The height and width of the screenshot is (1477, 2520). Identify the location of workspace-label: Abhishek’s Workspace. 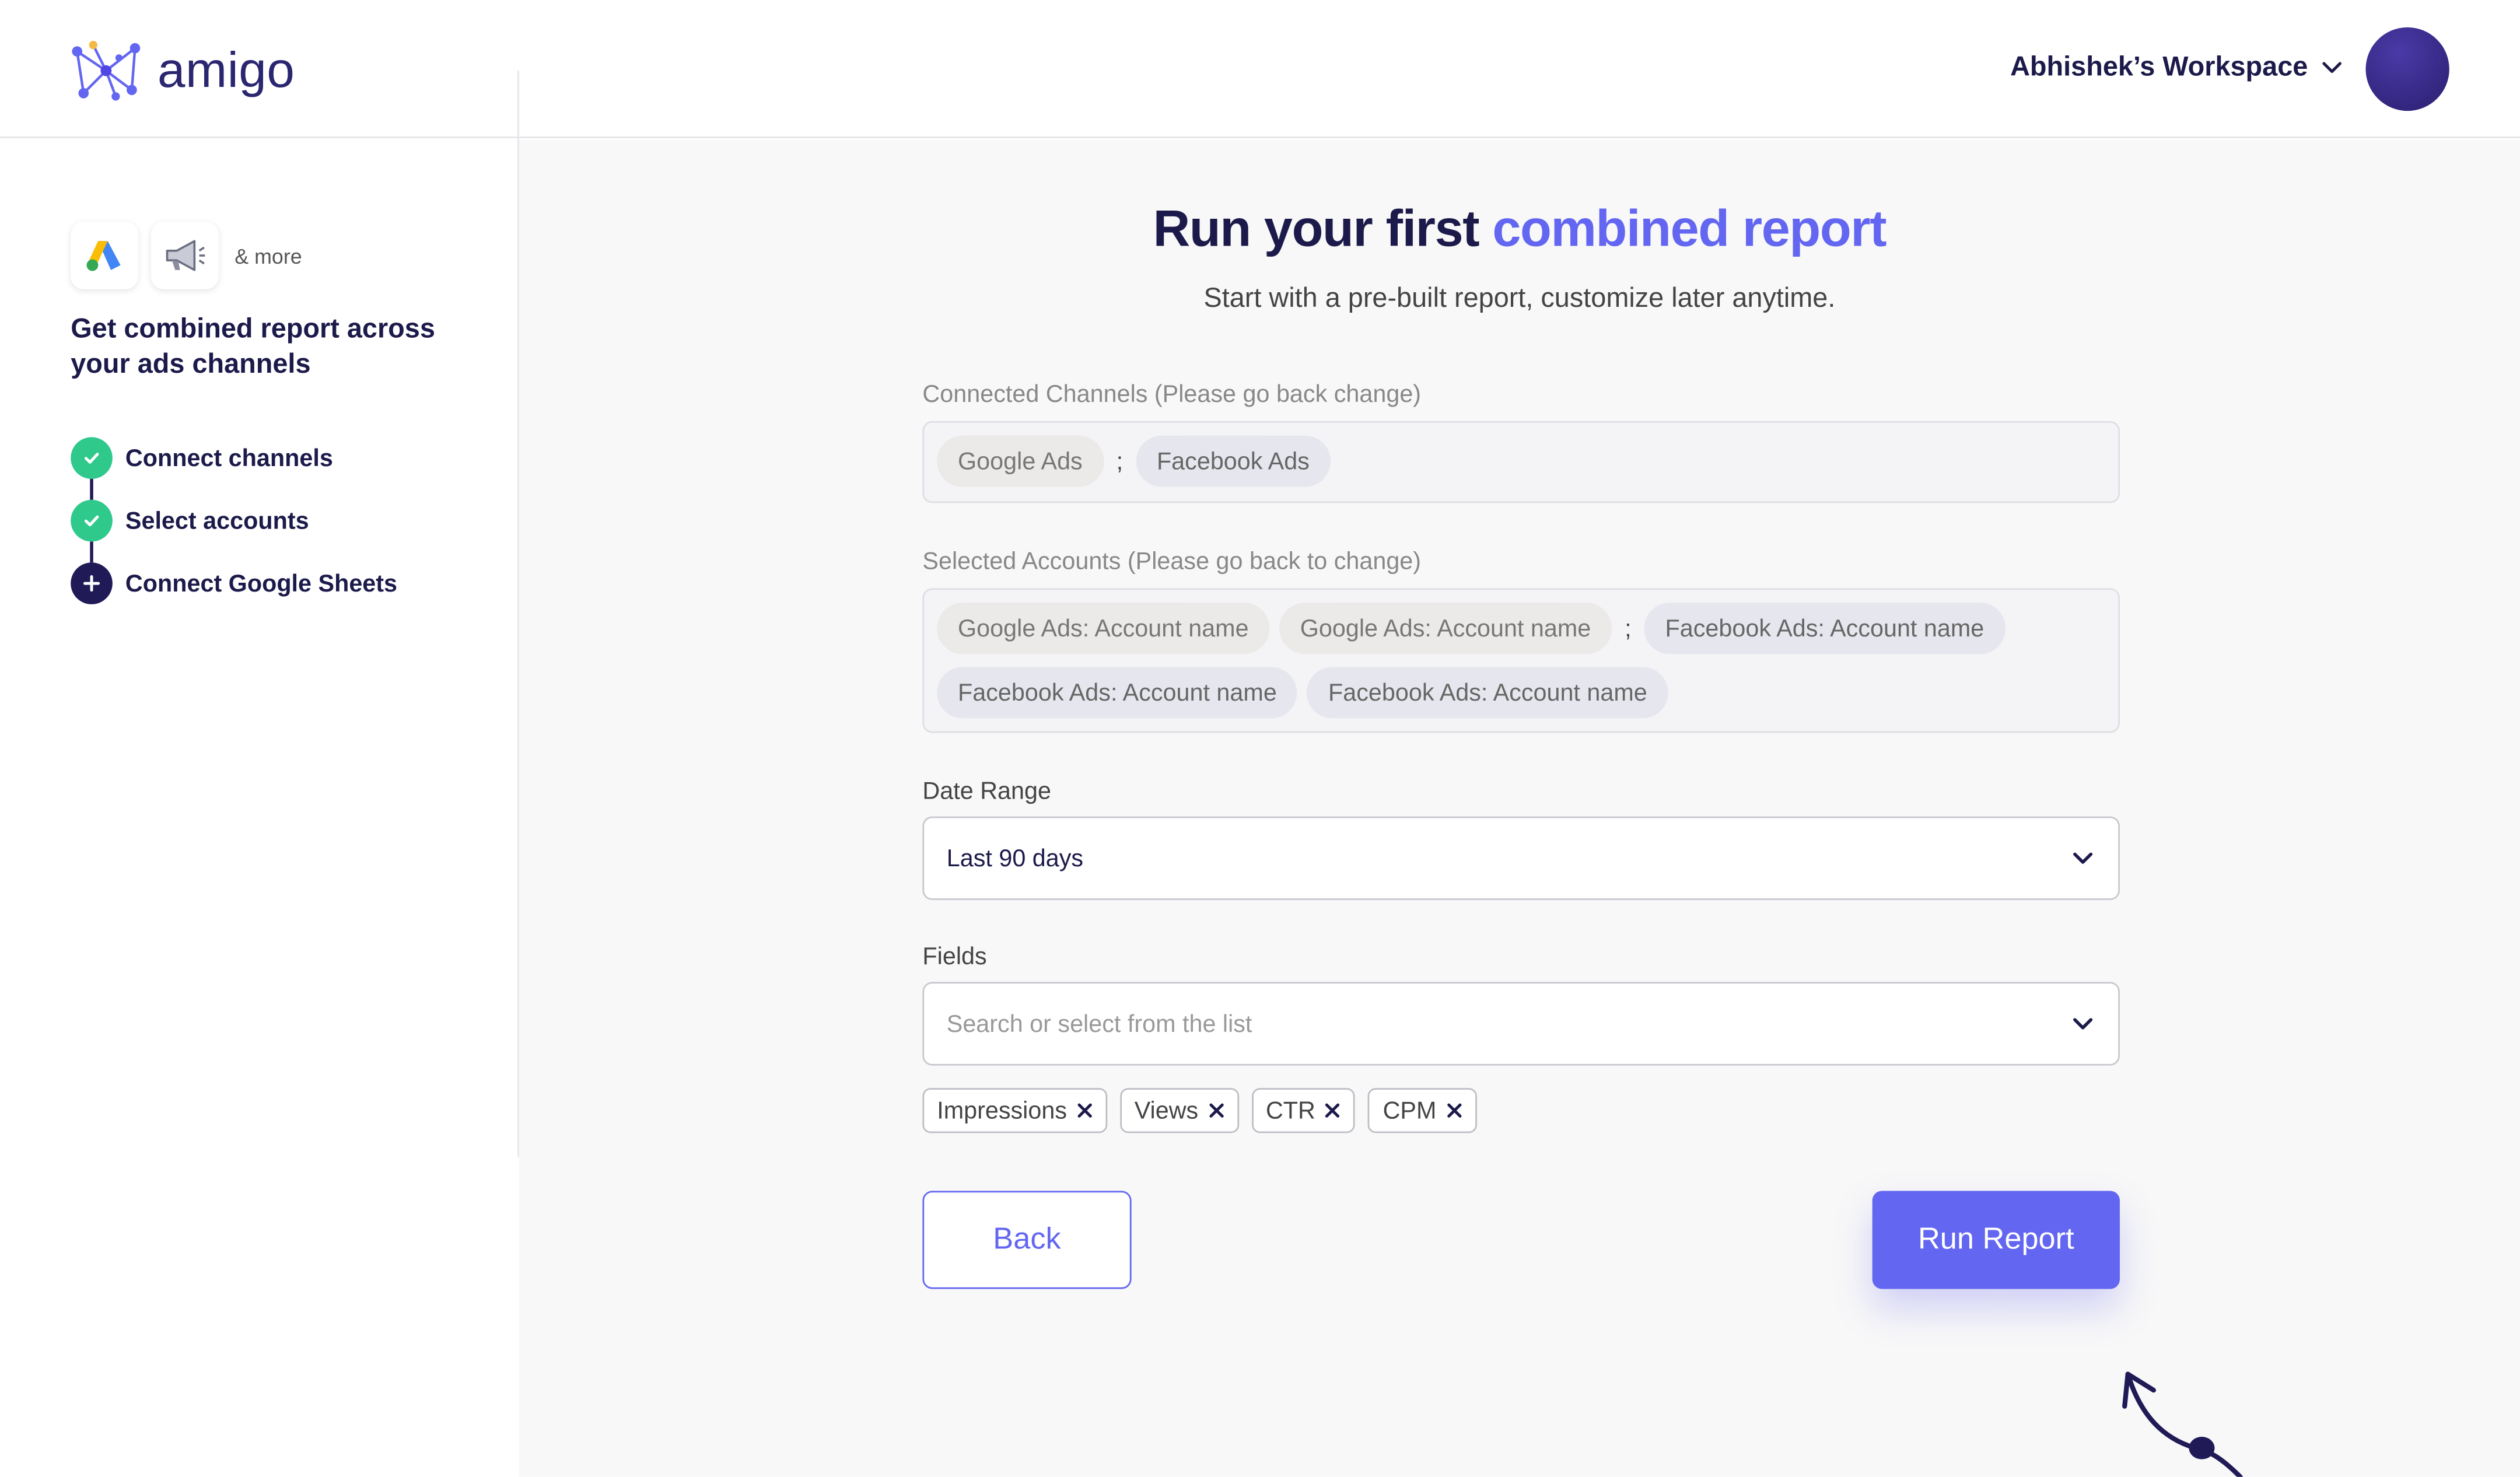
(2159, 66).